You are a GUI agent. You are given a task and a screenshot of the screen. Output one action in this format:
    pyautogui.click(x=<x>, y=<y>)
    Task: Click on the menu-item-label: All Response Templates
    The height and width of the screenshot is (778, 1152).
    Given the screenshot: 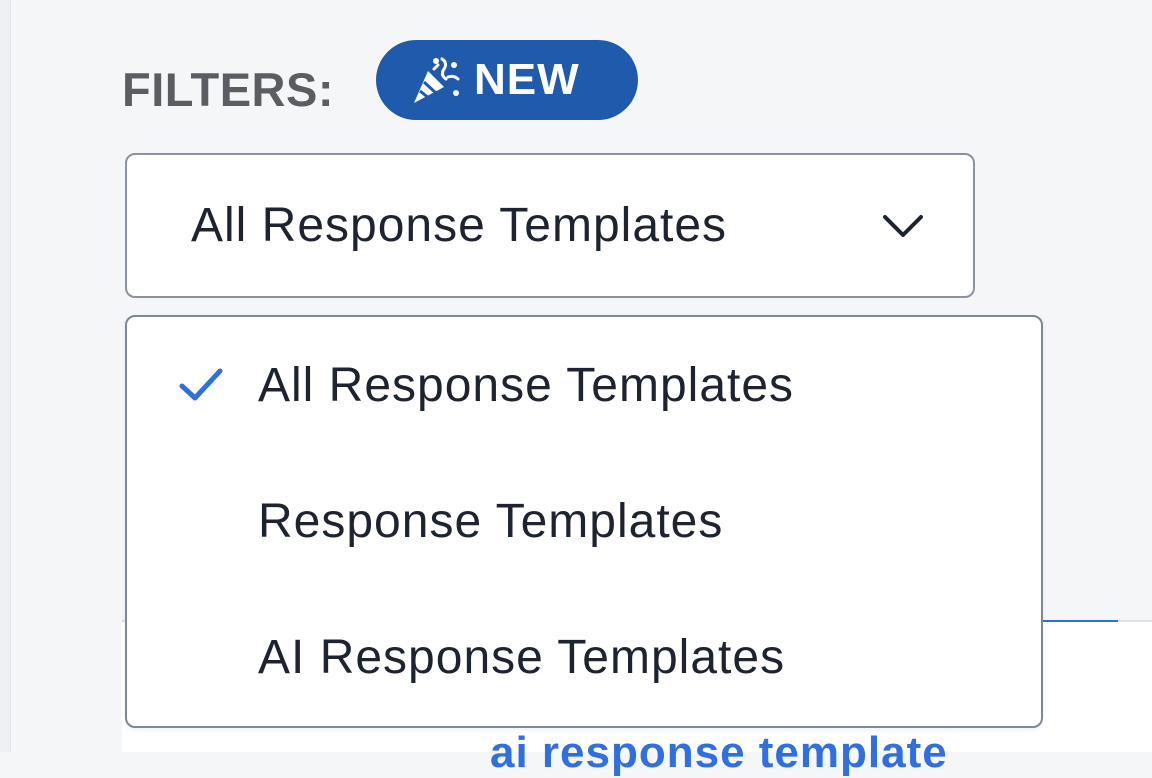 What is the action you would take?
    pyautogui.click(x=526, y=385)
    